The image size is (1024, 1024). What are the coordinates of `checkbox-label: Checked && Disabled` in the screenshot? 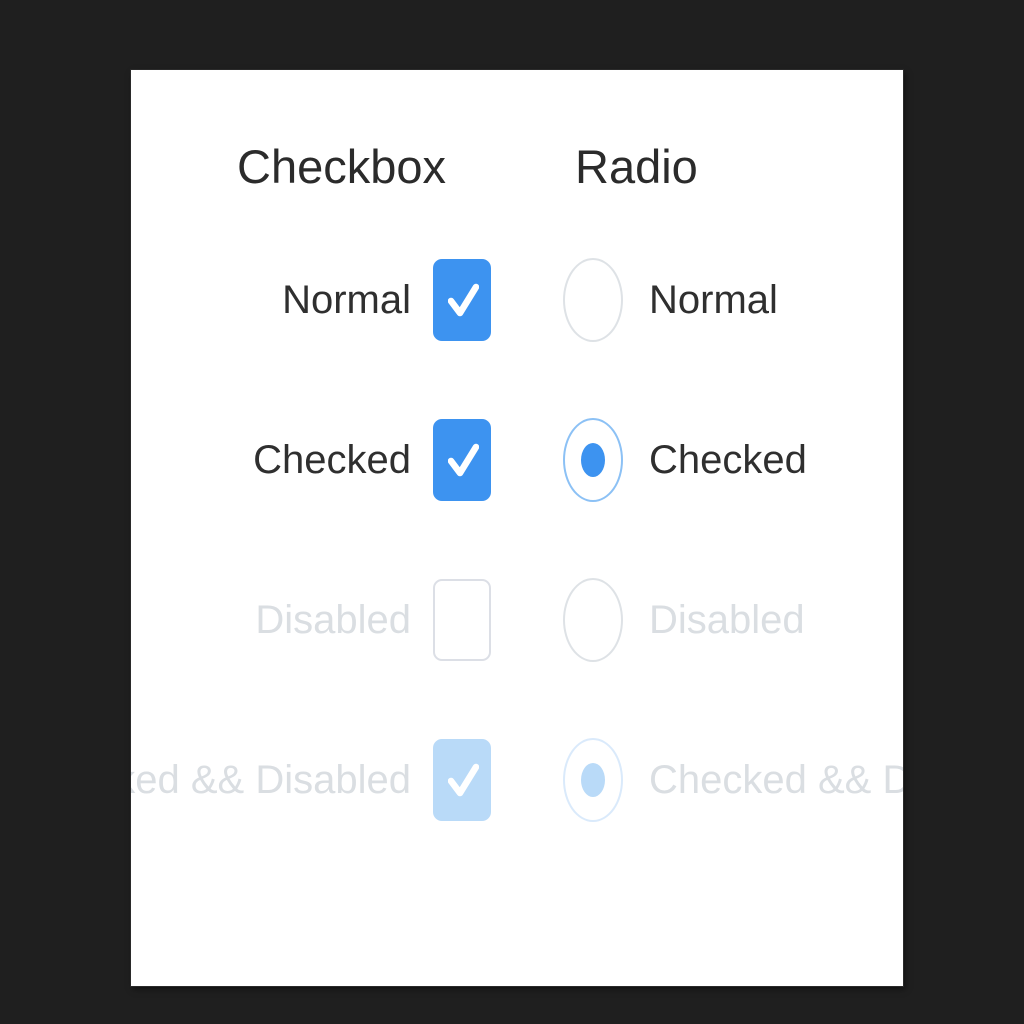 It's located at (271, 780).